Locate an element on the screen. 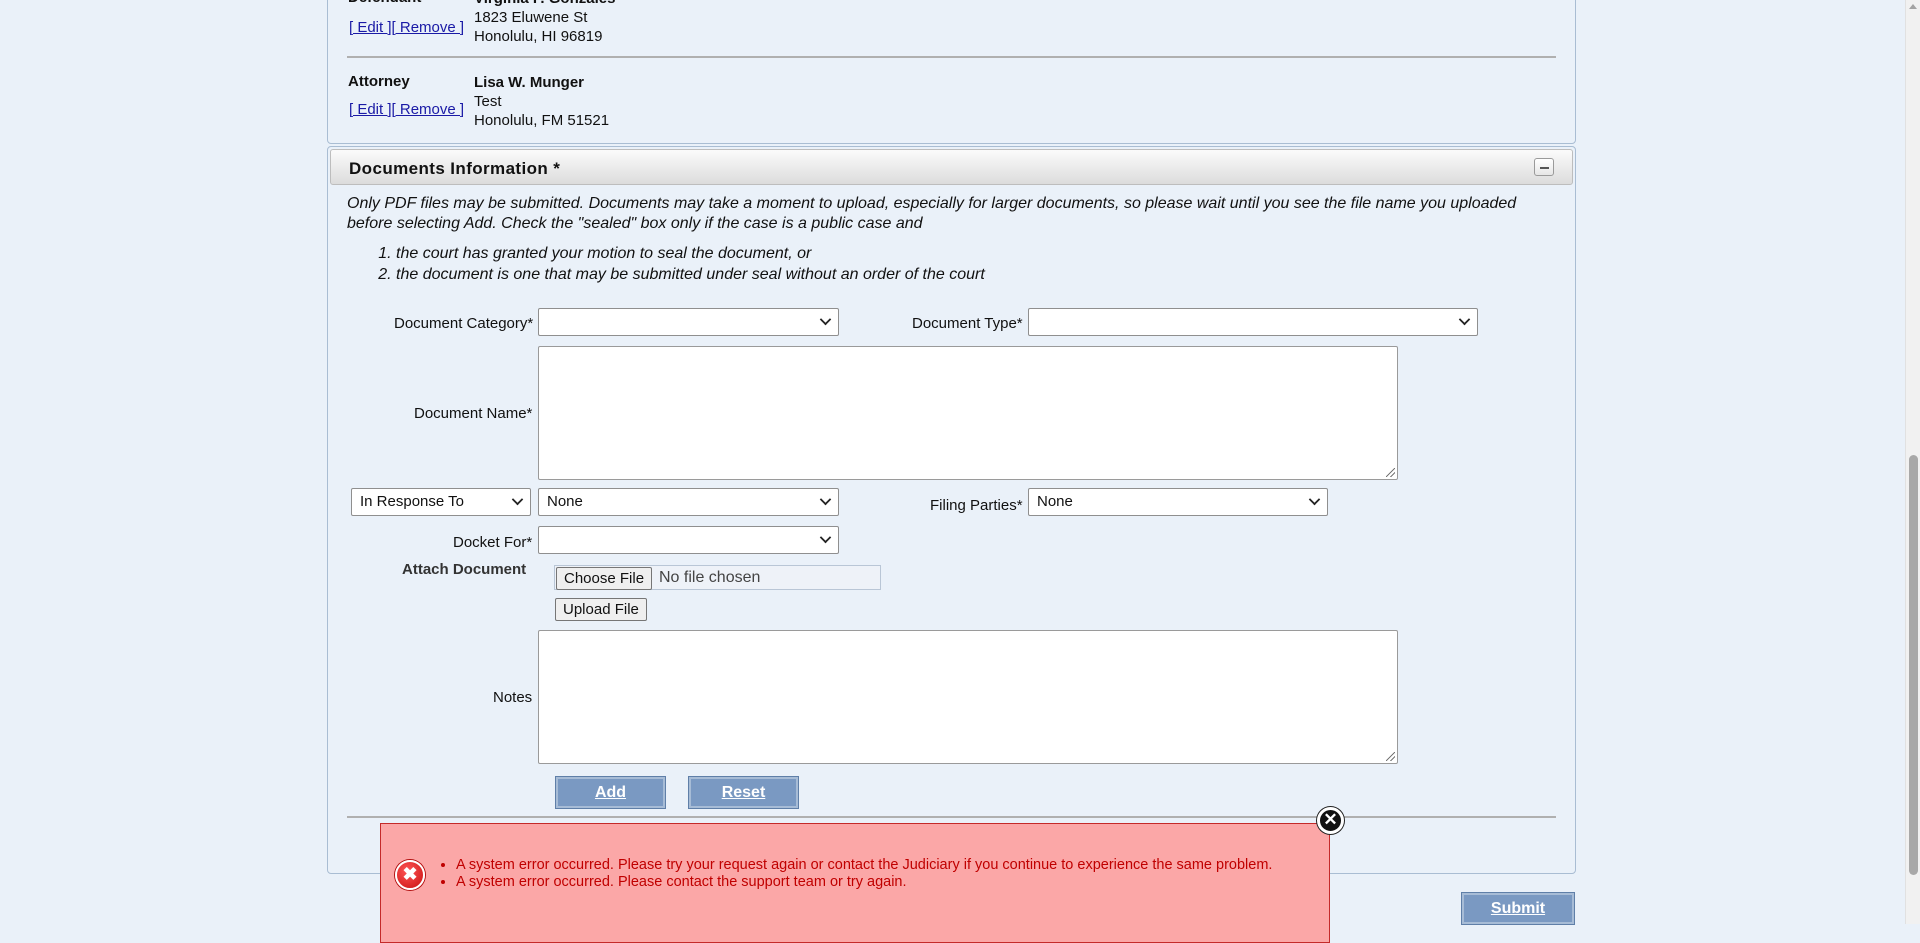 The image size is (1920, 943). party-address-line1: 1823 Eluwene St is located at coordinates (531, 17).